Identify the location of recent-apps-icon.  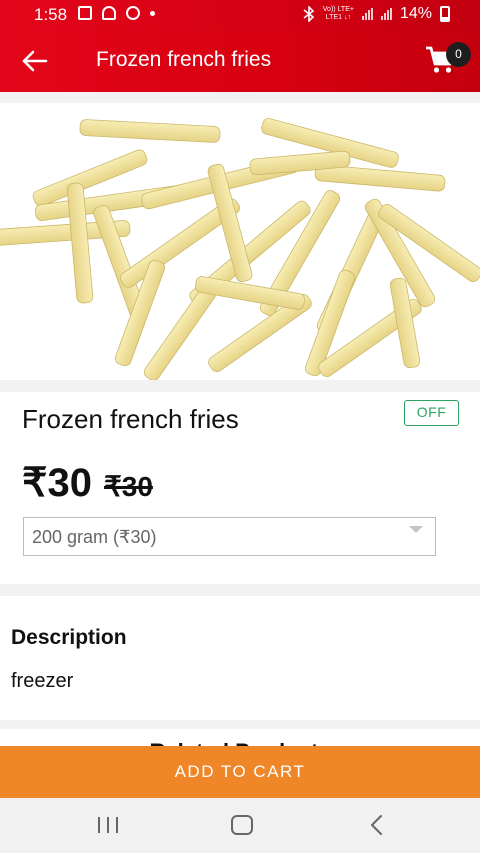
(108, 825).